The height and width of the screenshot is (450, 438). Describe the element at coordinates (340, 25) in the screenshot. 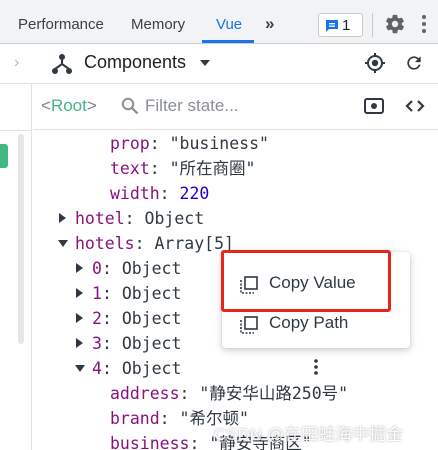

I see `issues-button: 1` at that location.